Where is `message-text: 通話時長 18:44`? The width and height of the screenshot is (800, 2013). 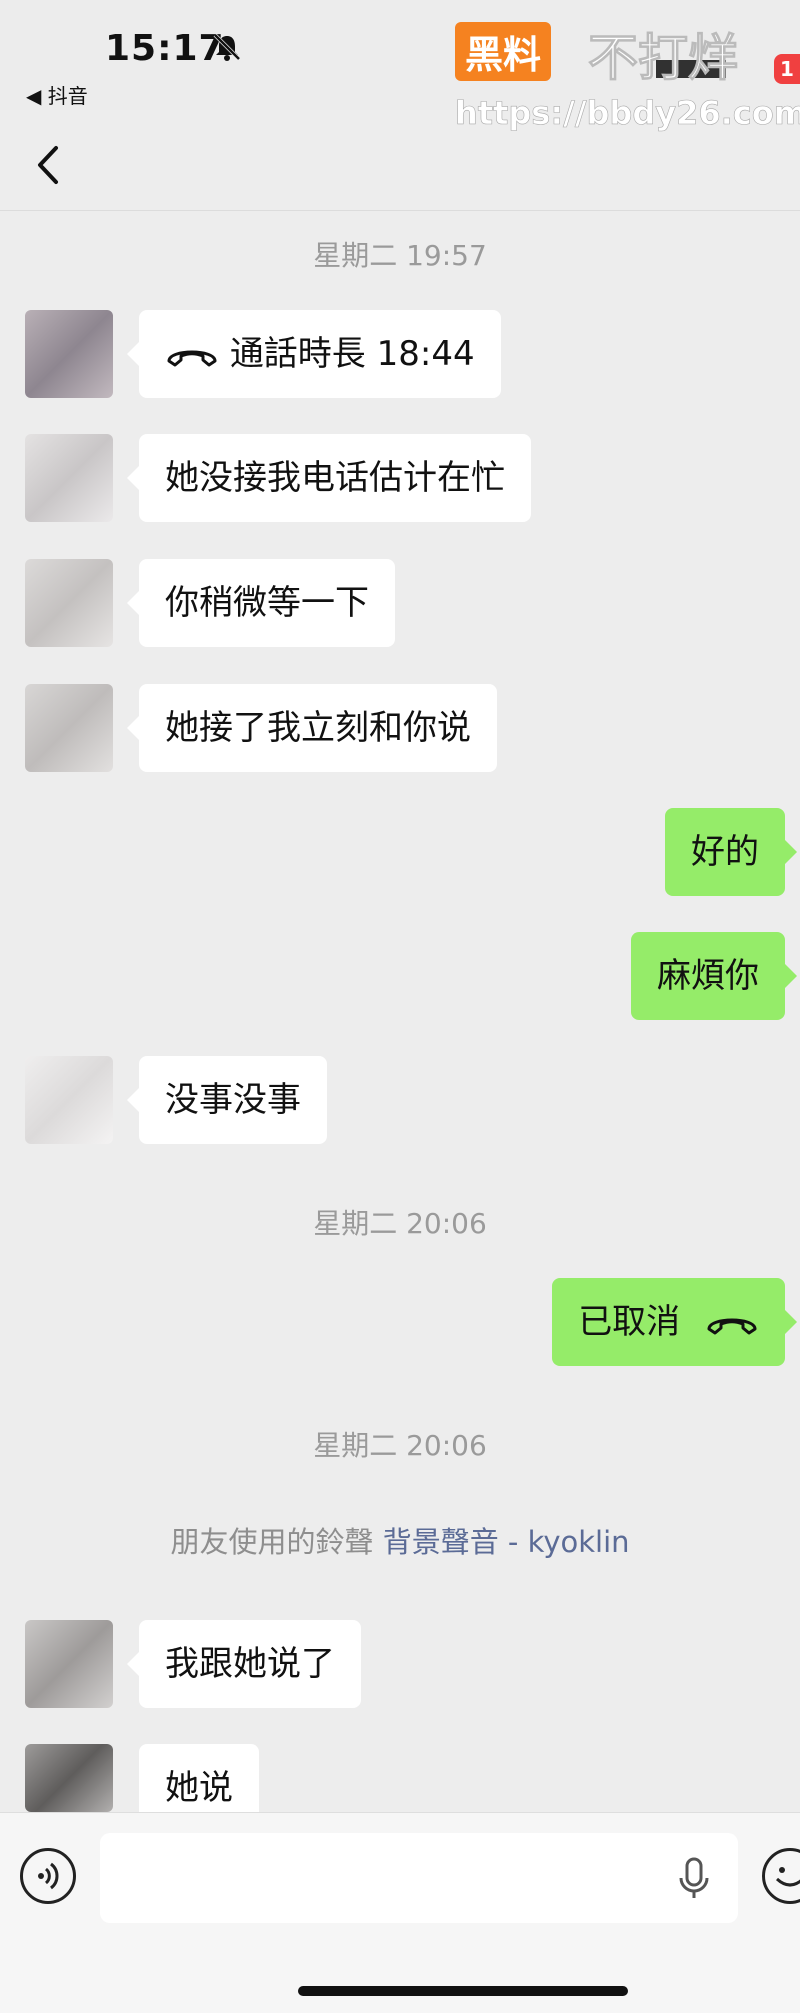 message-text: 通話時長 18:44 is located at coordinates (352, 354).